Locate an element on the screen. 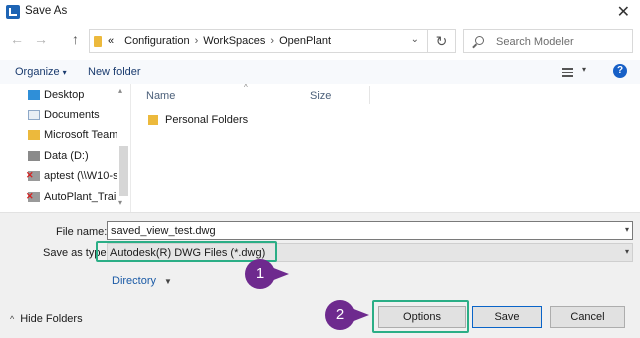  chevron-down-icon: ⌄ is located at coordinates (415, 39).